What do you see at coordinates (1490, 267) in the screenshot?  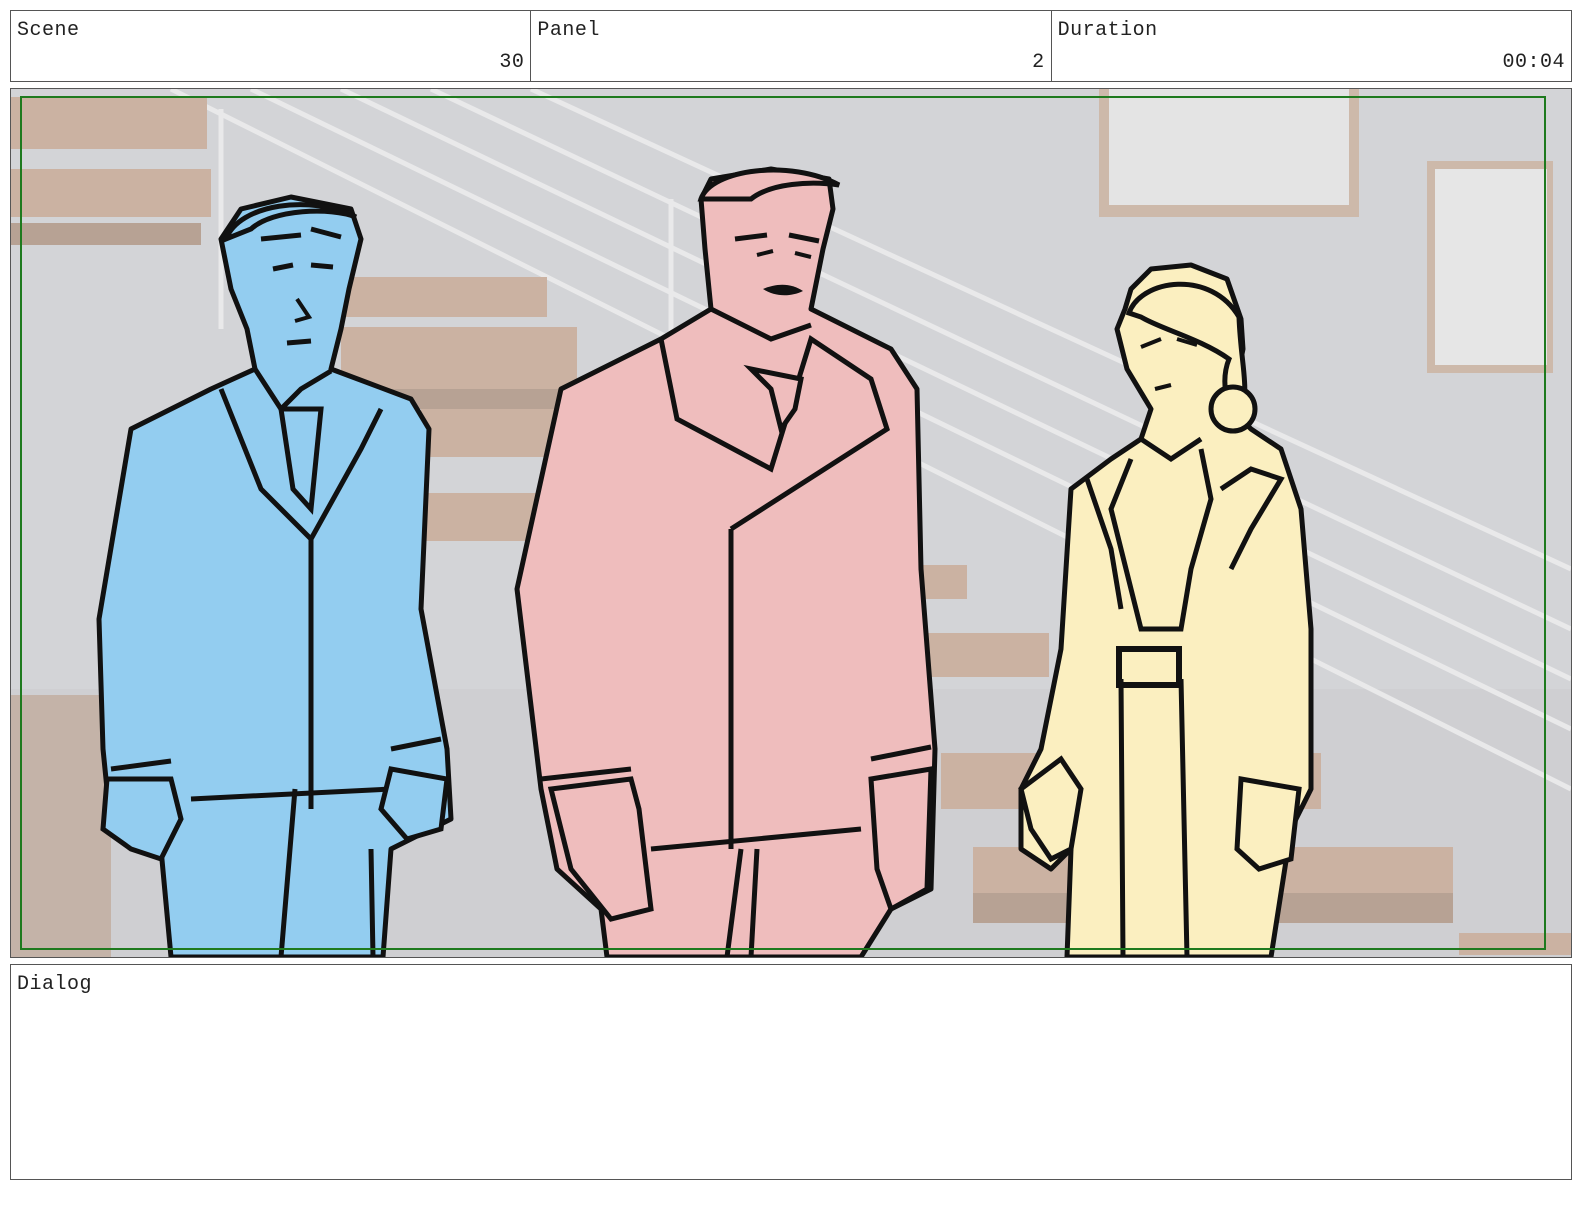 I see `wall-picture-small` at bounding box center [1490, 267].